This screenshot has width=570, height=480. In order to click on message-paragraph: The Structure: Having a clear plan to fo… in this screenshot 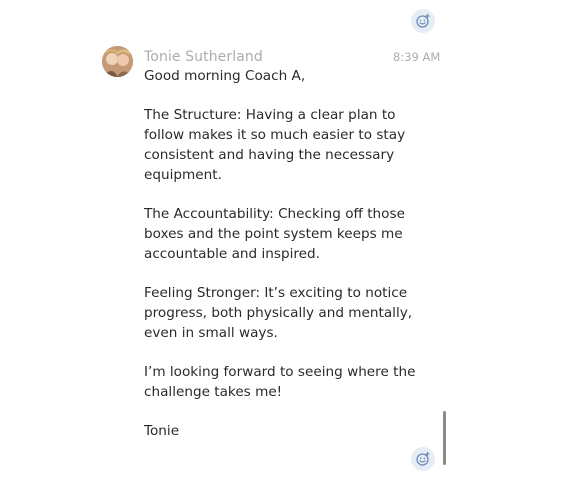, I will do `click(275, 145)`.